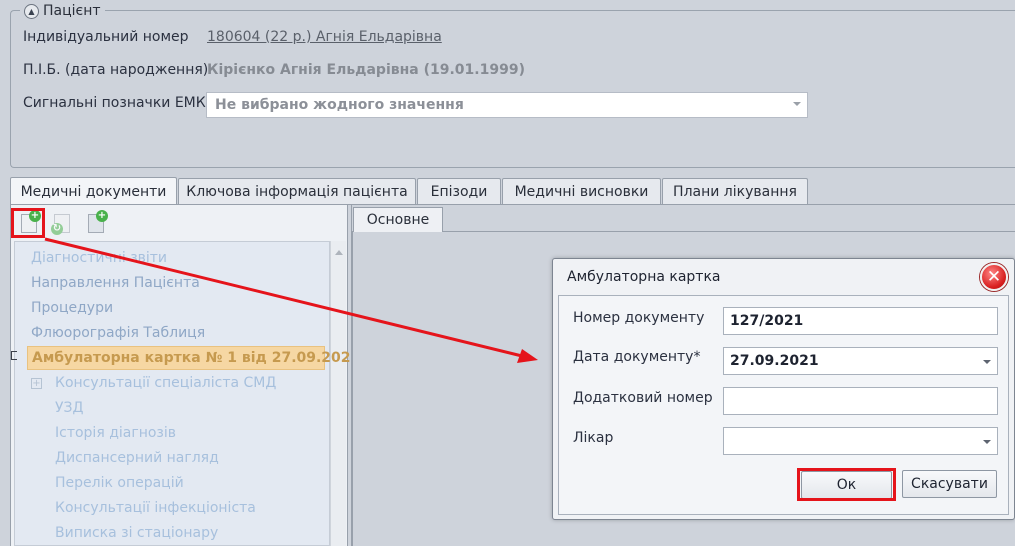  What do you see at coordinates (593, 438) in the screenshot?
I see `doctor-label: Лікар` at bounding box center [593, 438].